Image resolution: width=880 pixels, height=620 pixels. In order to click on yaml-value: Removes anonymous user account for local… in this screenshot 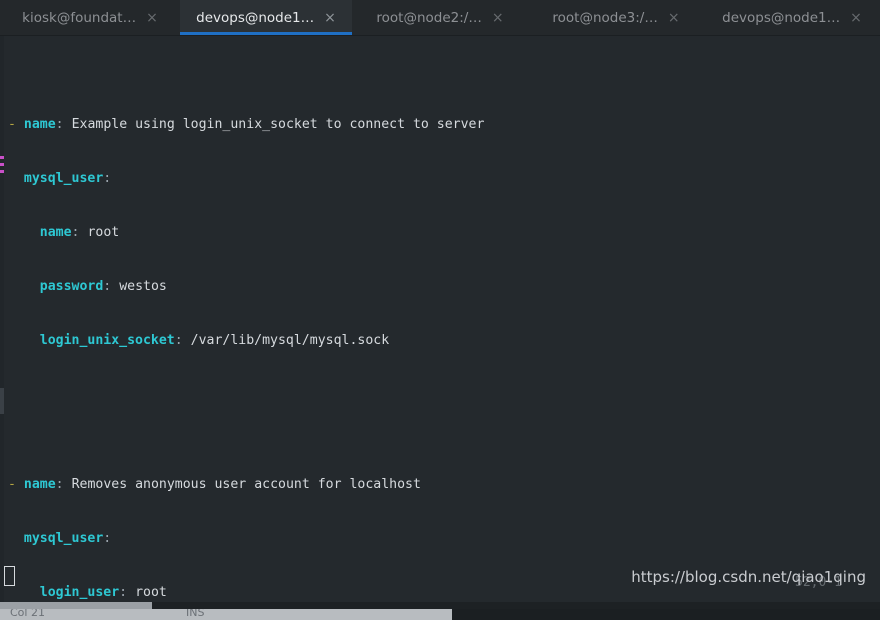, I will do `click(246, 484)`.